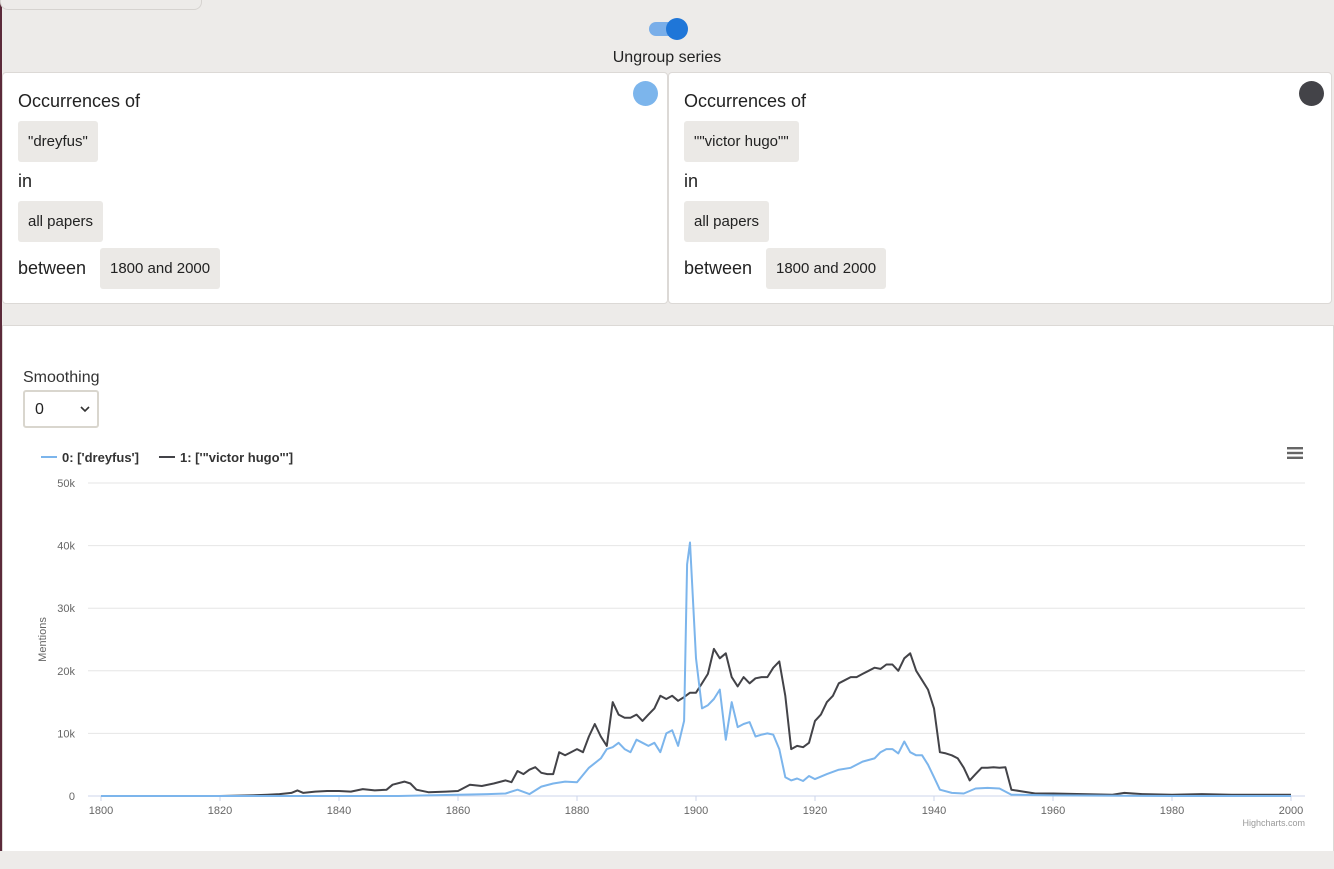 This screenshot has height=869, width=1334. What do you see at coordinates (667, 860) in the screenshot?
I see `page-bottom` at bounding box center [667, 860].